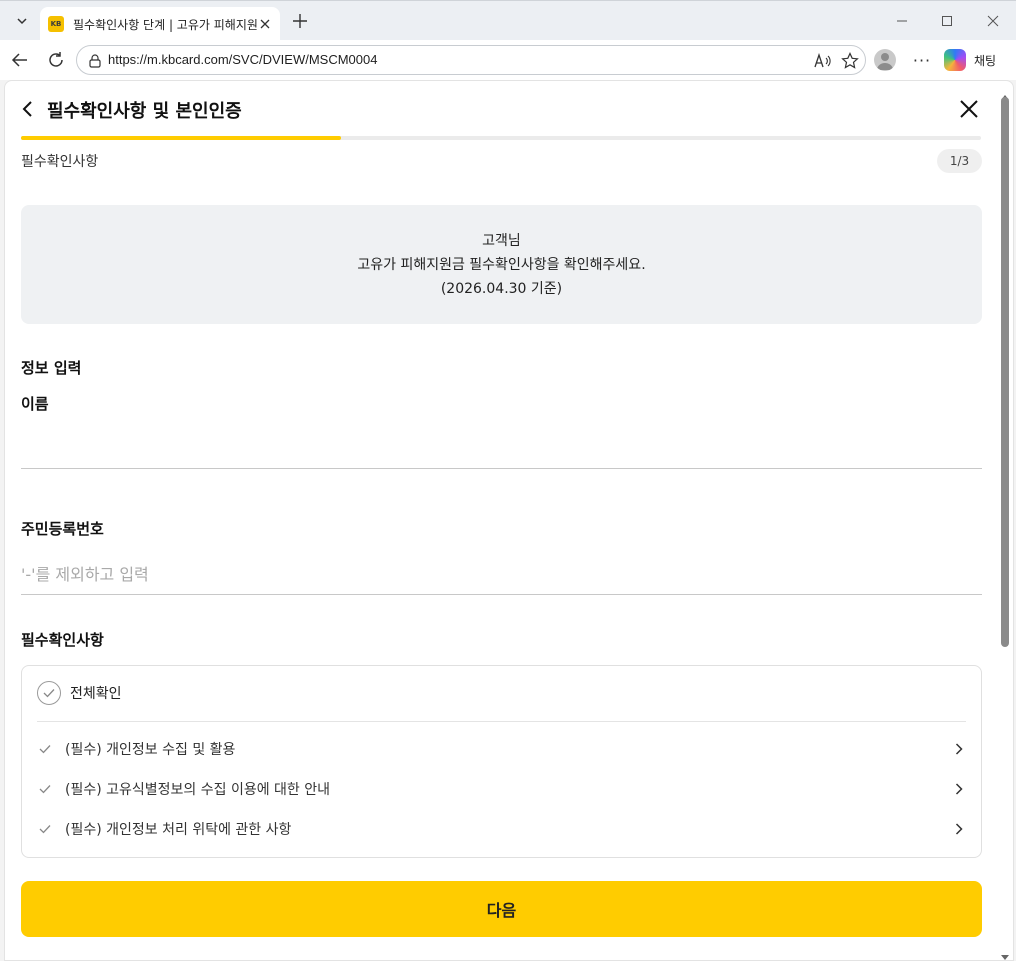 The width and height of the screenshot is (1016, 961). I want to click on page-scrollbar-thumb, so click(1005, 372).